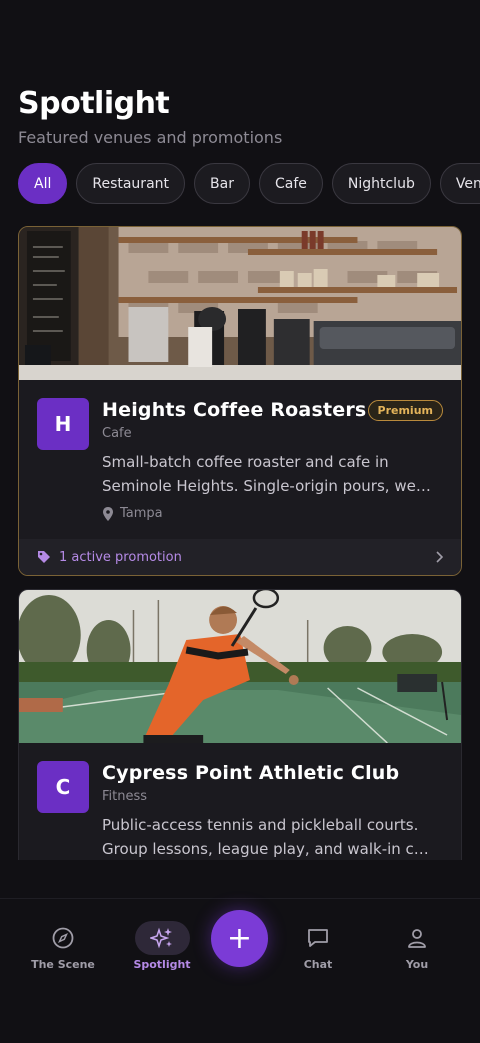 Image resolution: width=480 pixels, height=1043 pixels. What do you see at coordinates (250, 773) in the screenshot?
I see `venue-name: Cypress Point Athletic Club` at bounding box center [250, 773].